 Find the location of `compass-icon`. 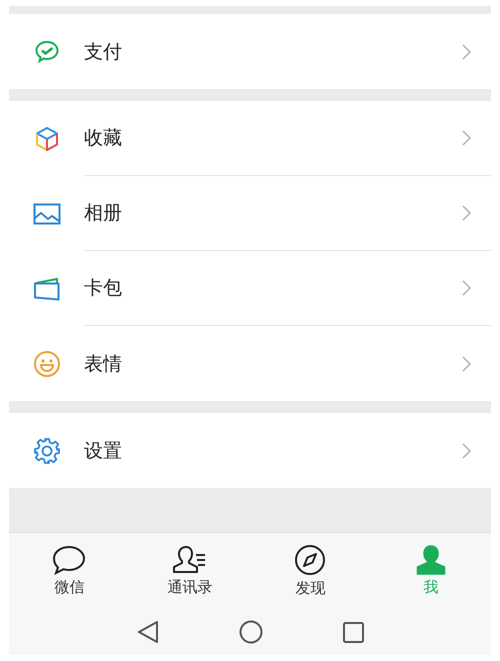

compass-icon is located at coordinates (310, 560).